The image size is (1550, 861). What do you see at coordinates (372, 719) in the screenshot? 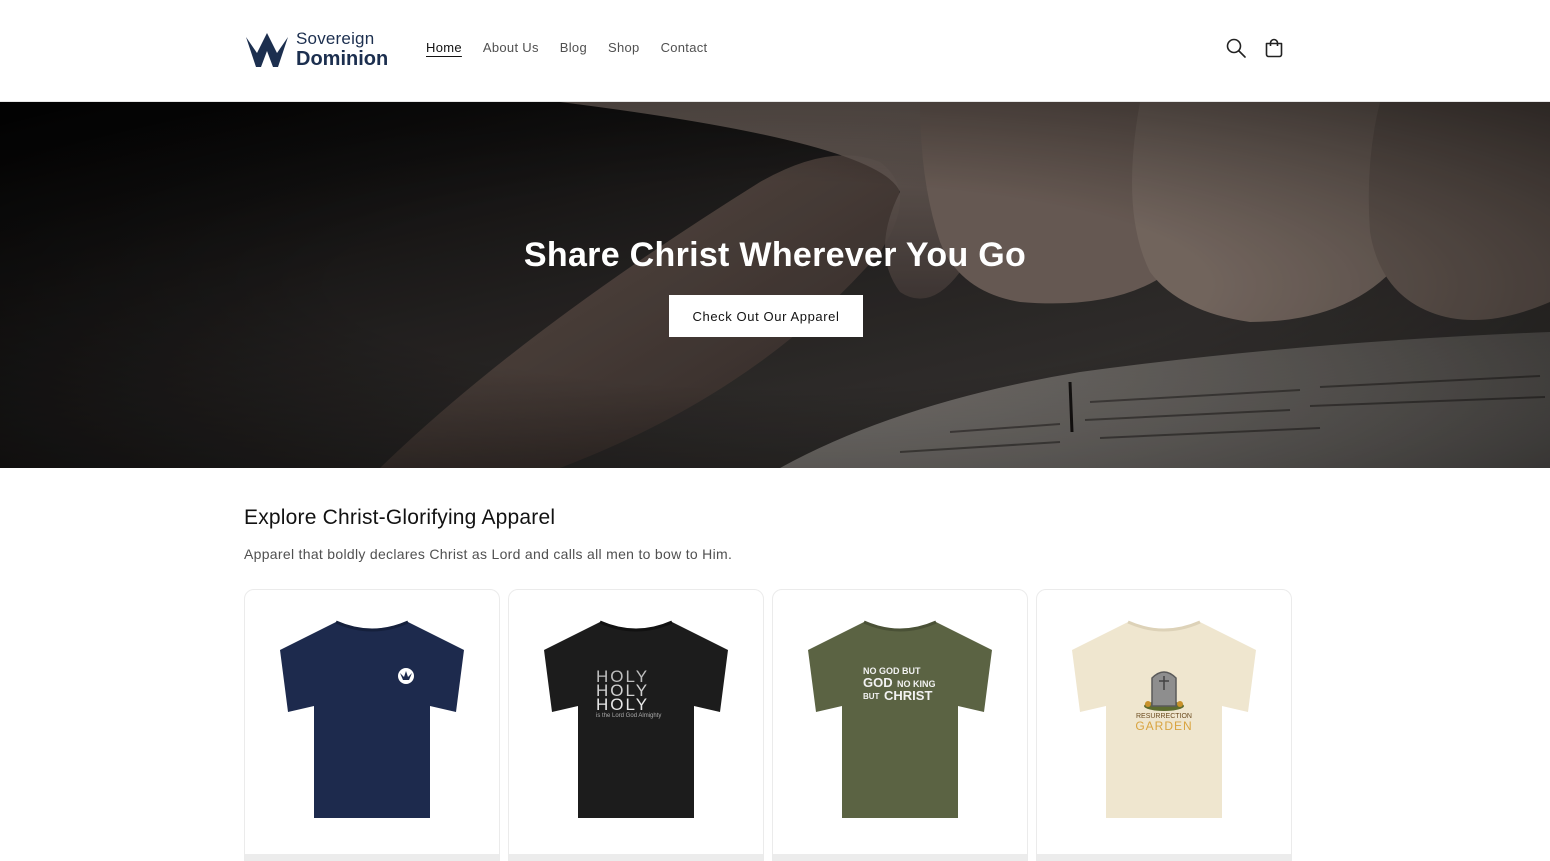
I see `tshirt-navy-image` at bounding box center [372, 719].